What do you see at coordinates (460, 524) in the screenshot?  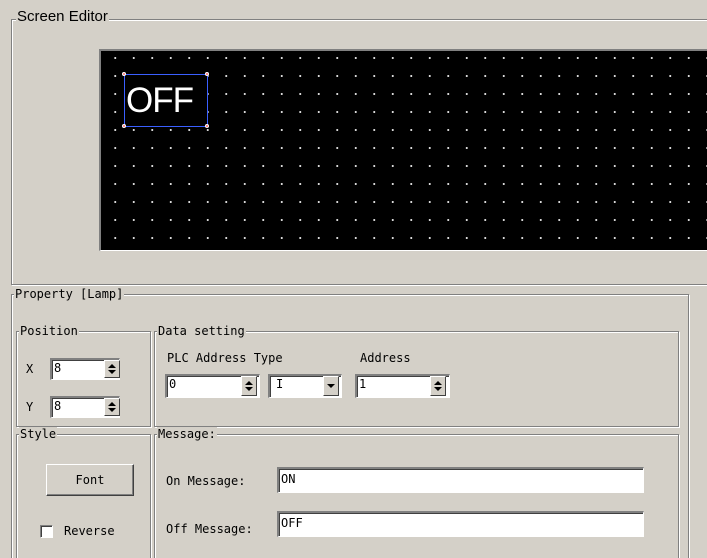 I see `off-message-input: OFF` at bounding box center [460, 524].